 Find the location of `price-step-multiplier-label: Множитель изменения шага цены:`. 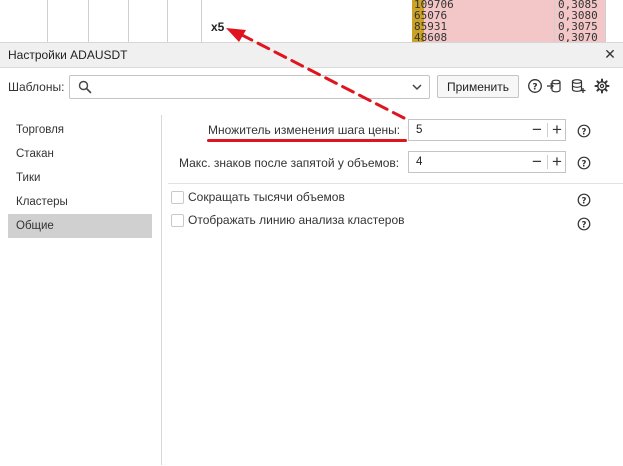

price-step-multiplier-label: Множитель изменения шага цены: is located at coordinates (304, 130).